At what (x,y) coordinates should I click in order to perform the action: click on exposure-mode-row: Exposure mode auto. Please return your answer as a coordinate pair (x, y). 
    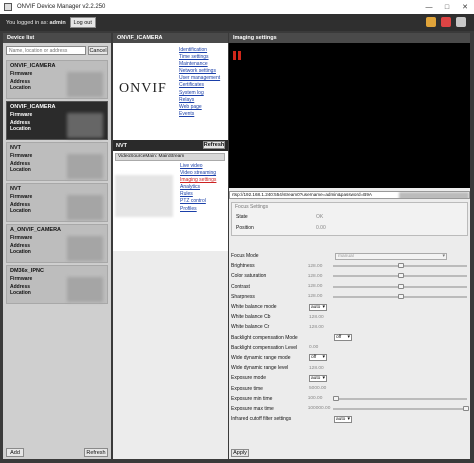
    Looking at the image, I should click on (349, 378).